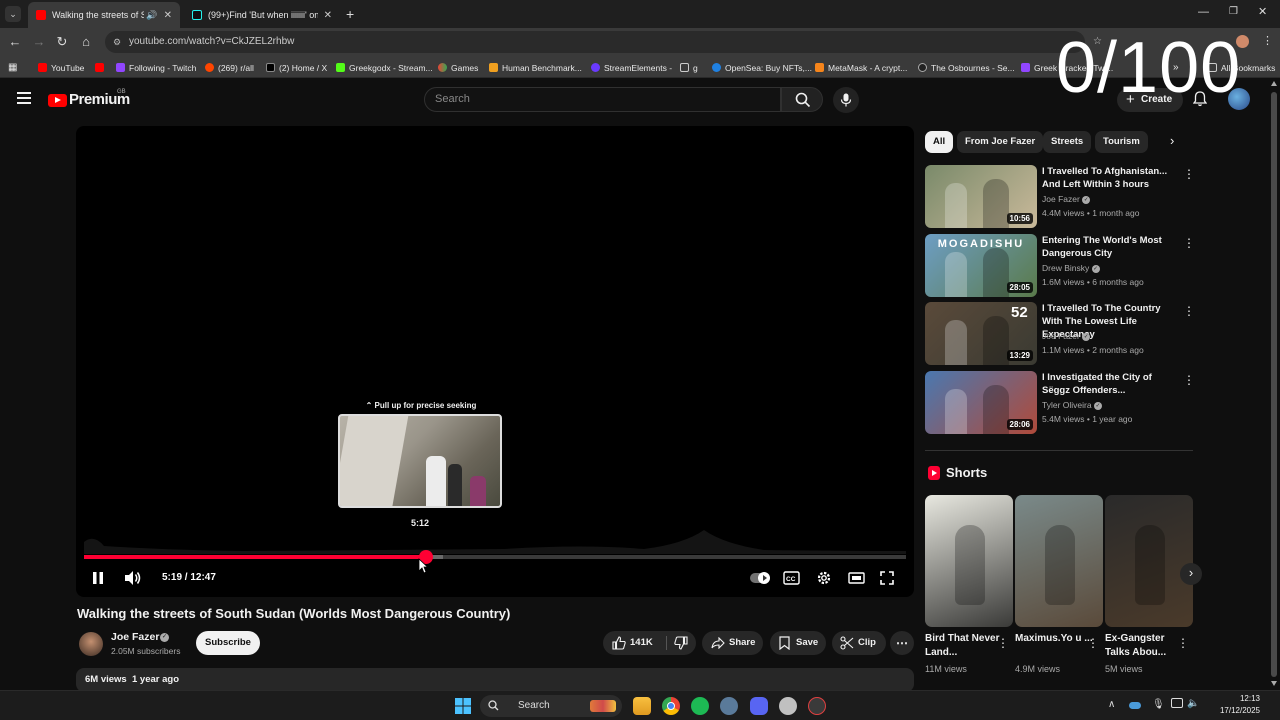  Describe the element at coordinates (1111, 704) in the screenshot. I see `tray-overflow-icon: ∧` at that location.